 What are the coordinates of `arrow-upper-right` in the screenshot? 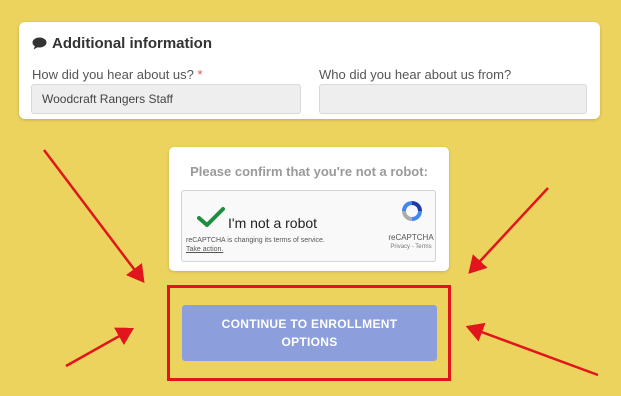 It's located at (508, 230).